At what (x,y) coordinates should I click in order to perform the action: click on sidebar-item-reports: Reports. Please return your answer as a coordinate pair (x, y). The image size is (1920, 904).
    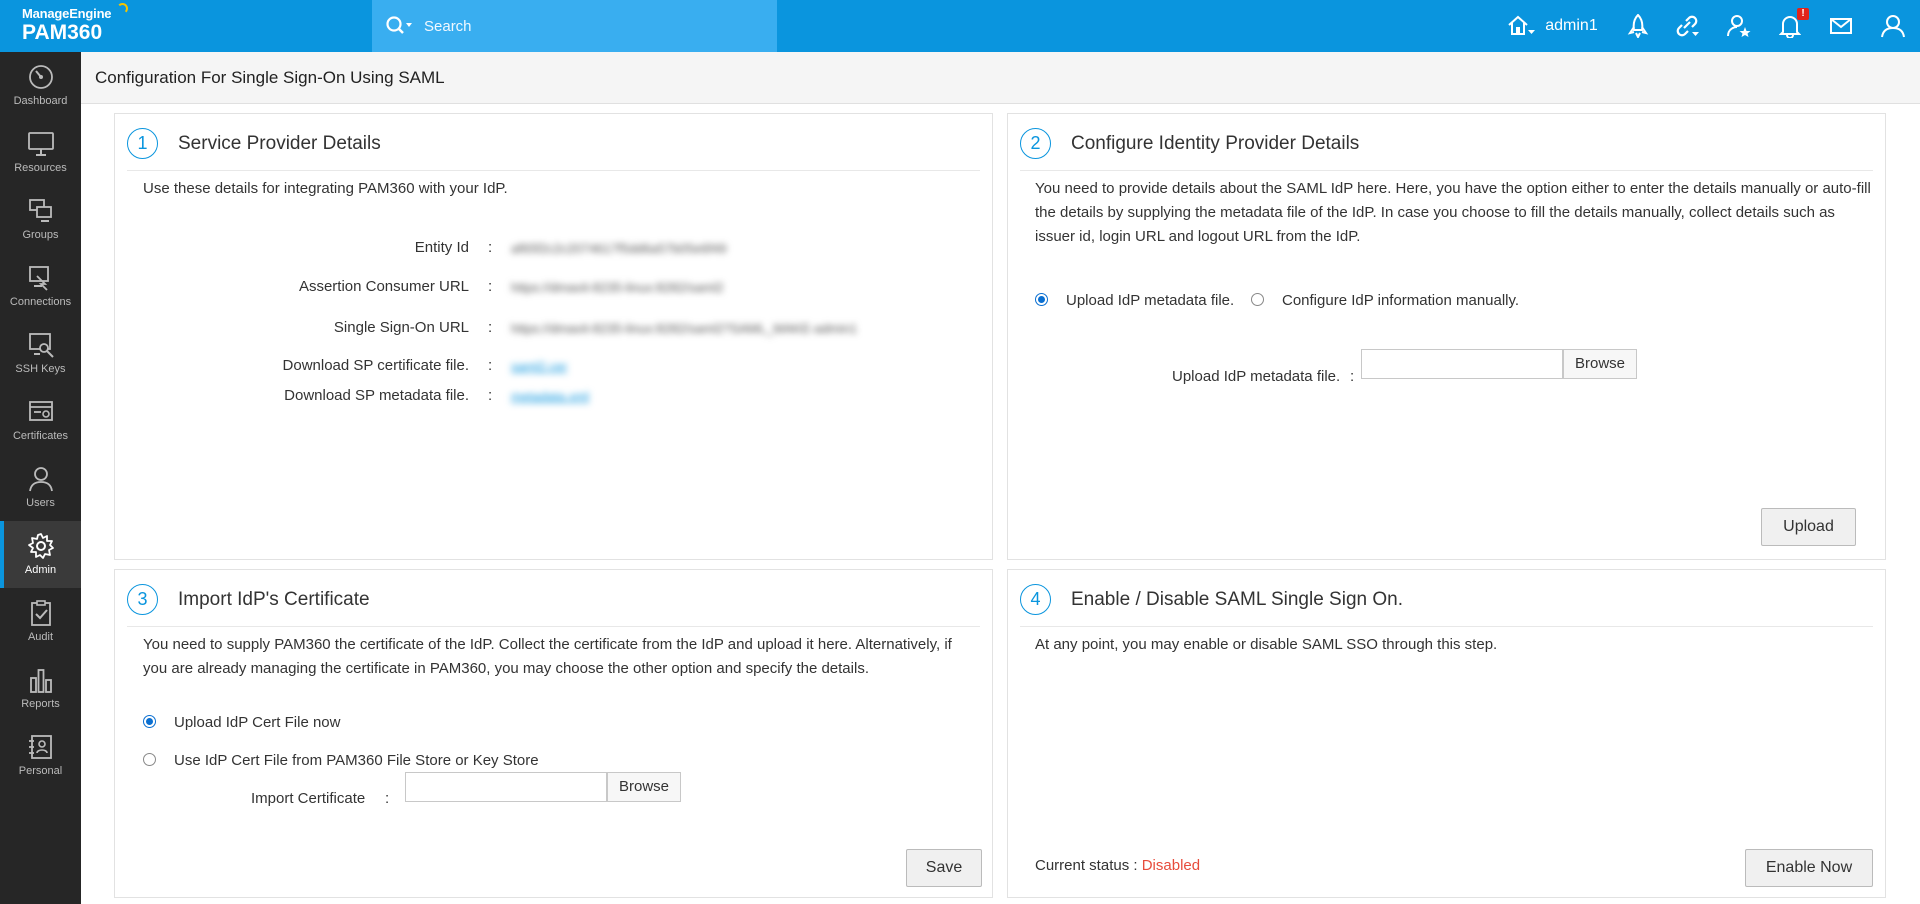
    Looking at the image, I should click on (40, 688).